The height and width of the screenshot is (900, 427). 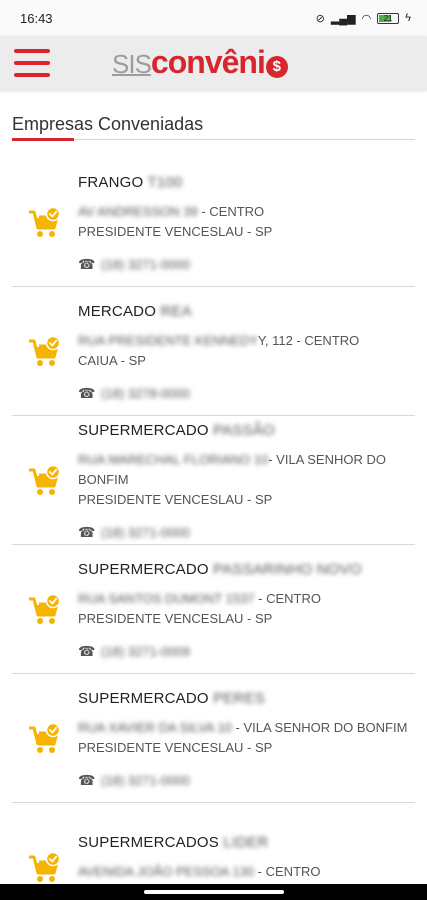 I want to click on company-name: SUPERMERCADOS LIDER, so click(x=173, y=842).